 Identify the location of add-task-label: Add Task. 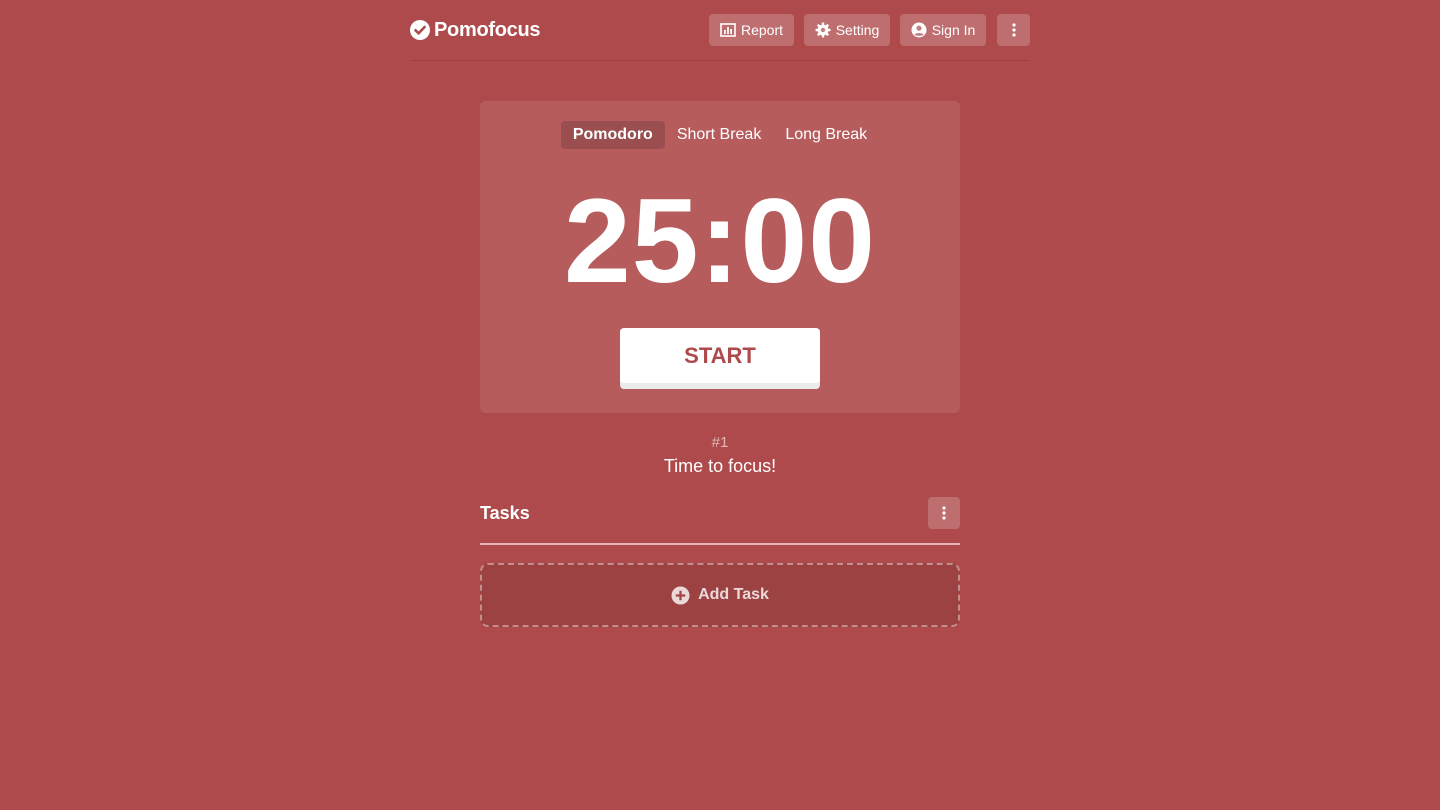
(733, 594).